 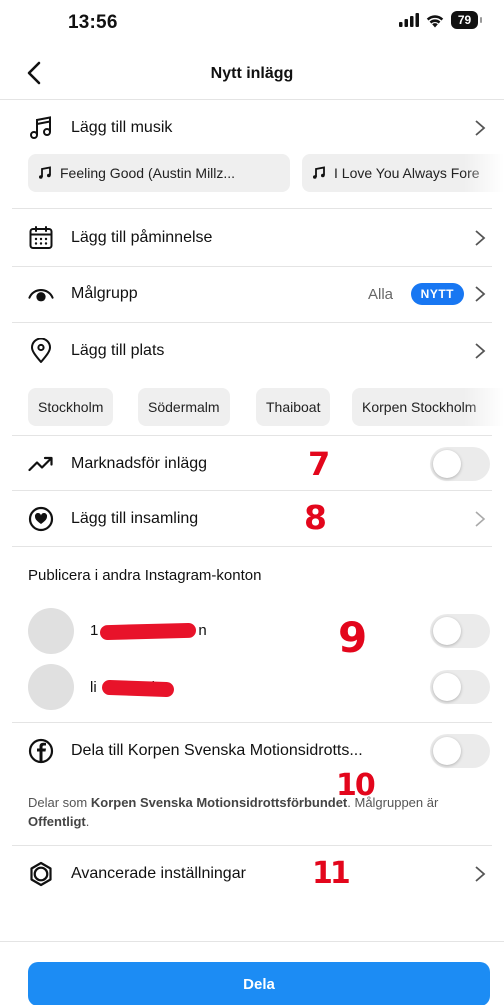 I want to click on add-location-row: Lägg till plats, so click(x=252, y=351).